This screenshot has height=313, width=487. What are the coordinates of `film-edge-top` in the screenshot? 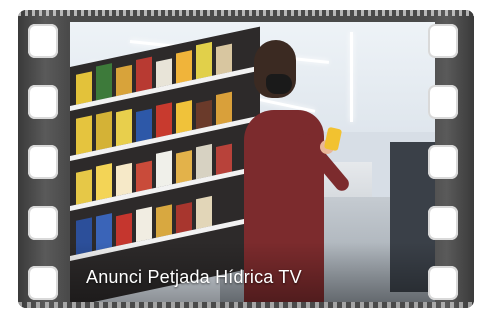 It's located at (246, 13).